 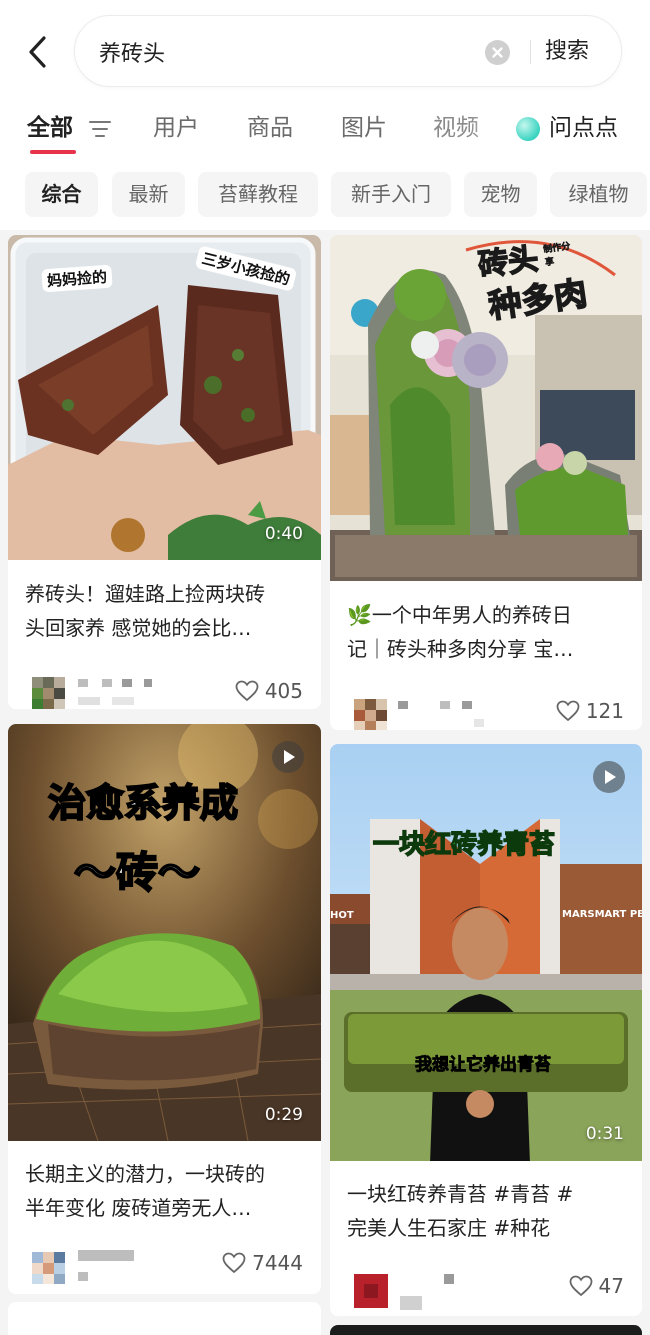 I want to click on tab-users: 用户, so click(x=176, y=128).